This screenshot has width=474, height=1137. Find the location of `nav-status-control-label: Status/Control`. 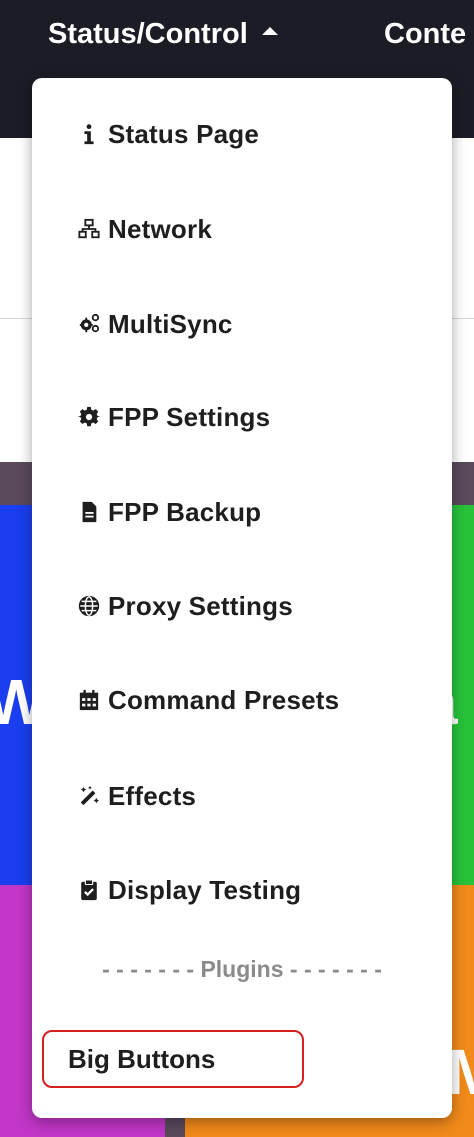

nav-status-control-label: Status/Control is located at coordinates (148, 34).